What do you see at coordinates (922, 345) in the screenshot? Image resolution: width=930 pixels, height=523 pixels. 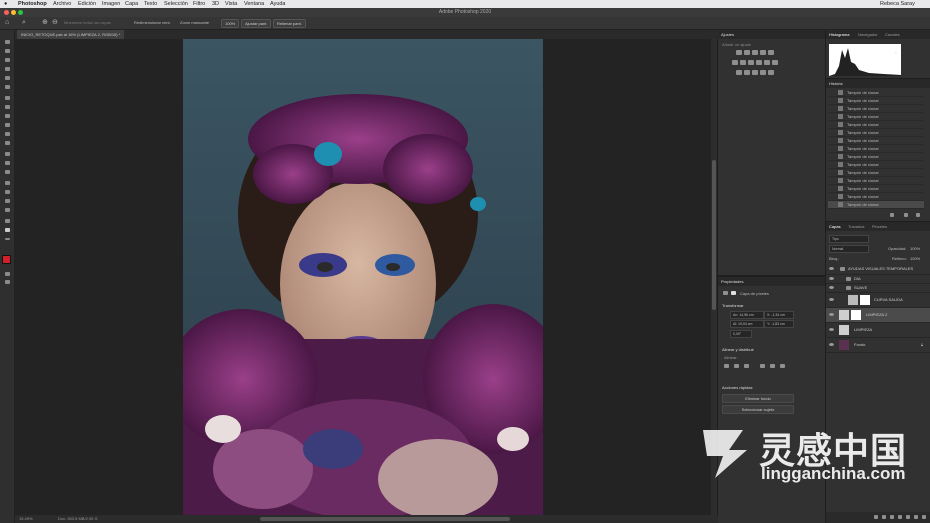 I see `lock-icon: 🔒︎` at bounding box center [922, 345].